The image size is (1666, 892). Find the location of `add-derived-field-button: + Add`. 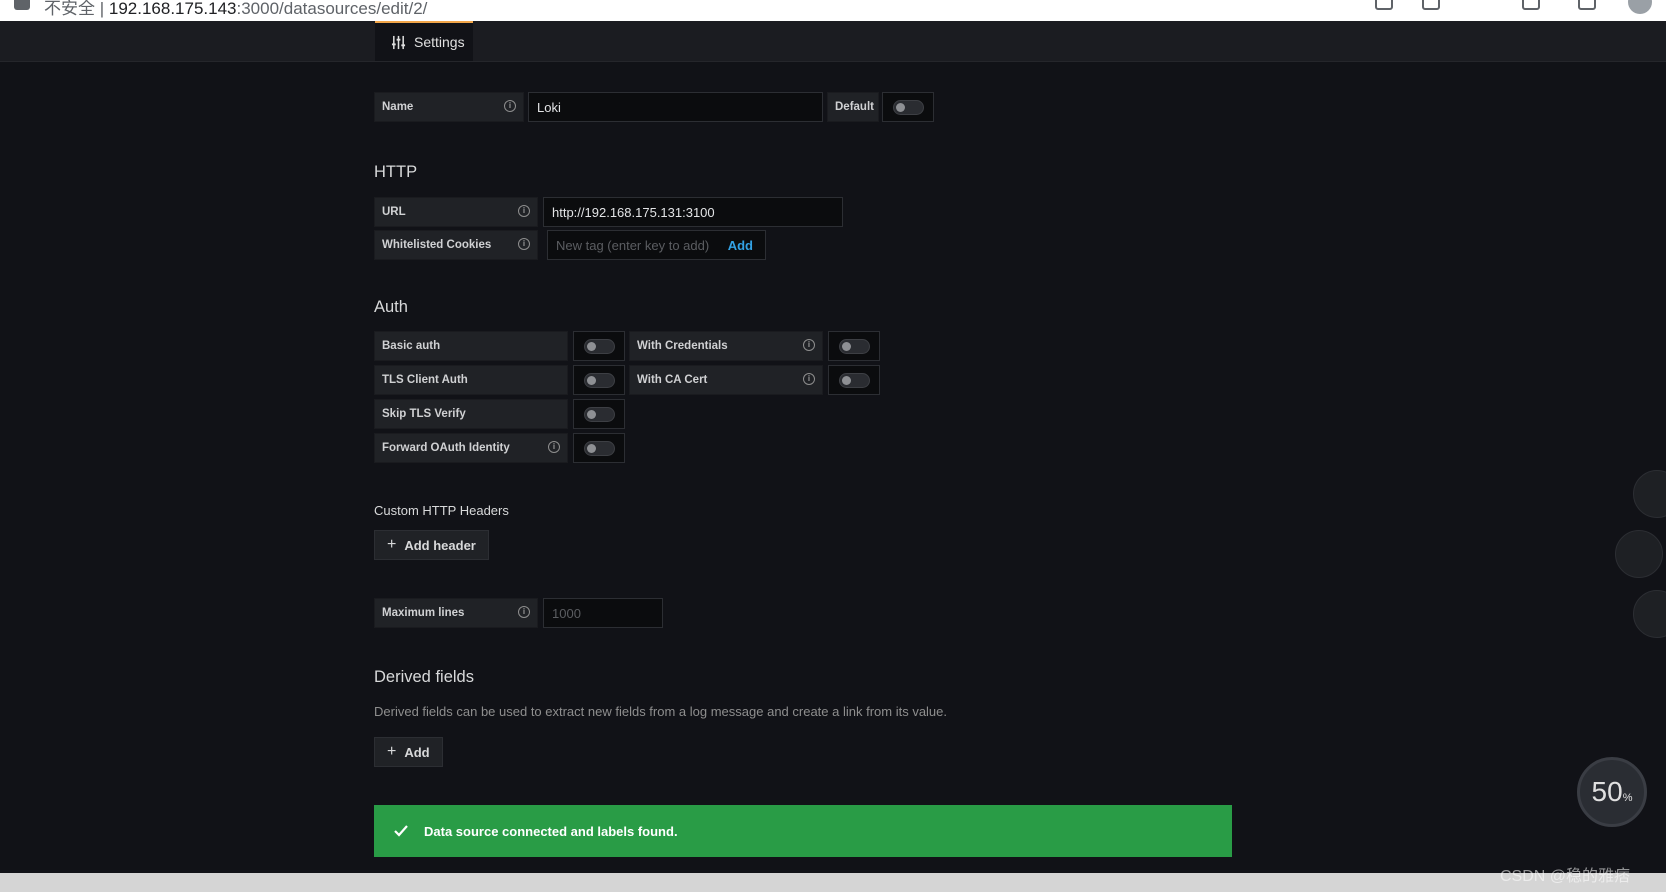

add-derived-field-button: + Add is located at coordinates (408, 752).